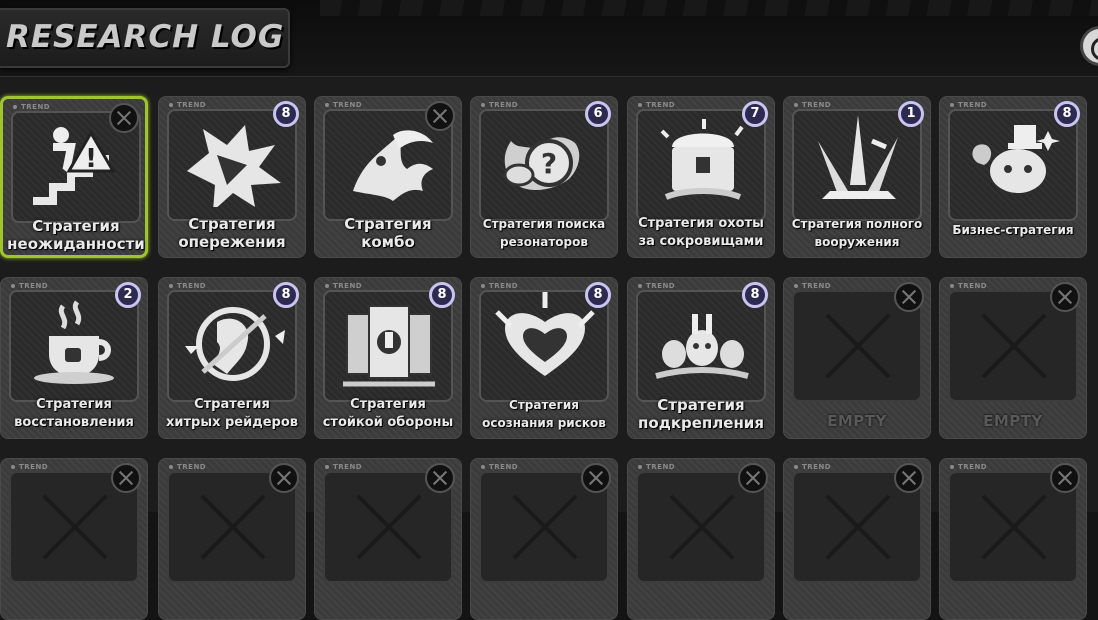  Describe the element at coordinates (702, 346) in the screenshot. I see `rabbit-squad-icon` at that location.